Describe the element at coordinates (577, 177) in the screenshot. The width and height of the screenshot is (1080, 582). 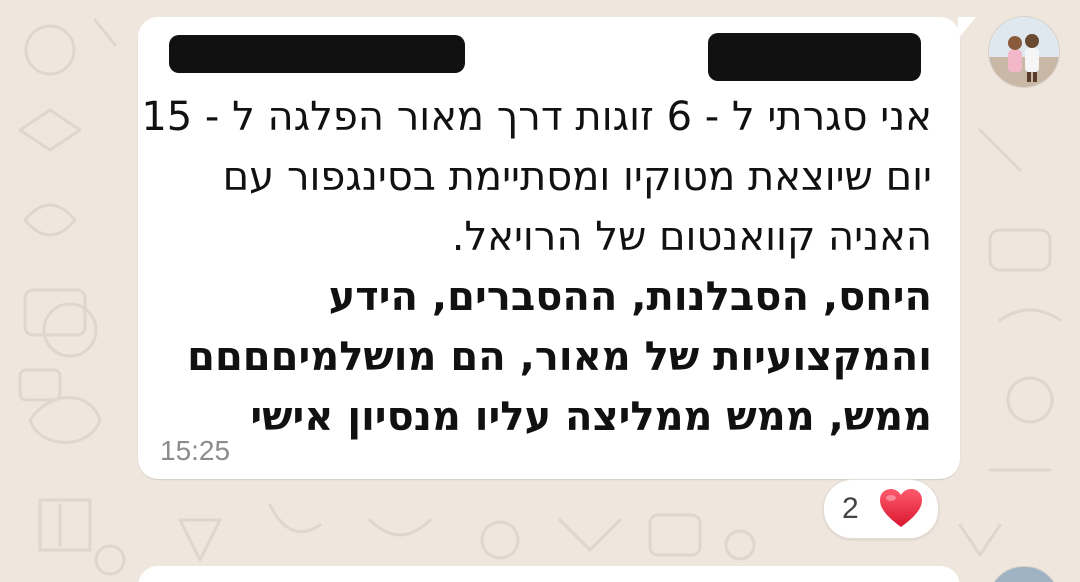
I see `message-line: יום שיוצאת מטוקיו ומסתיימת בסינגפור עם` at that location.